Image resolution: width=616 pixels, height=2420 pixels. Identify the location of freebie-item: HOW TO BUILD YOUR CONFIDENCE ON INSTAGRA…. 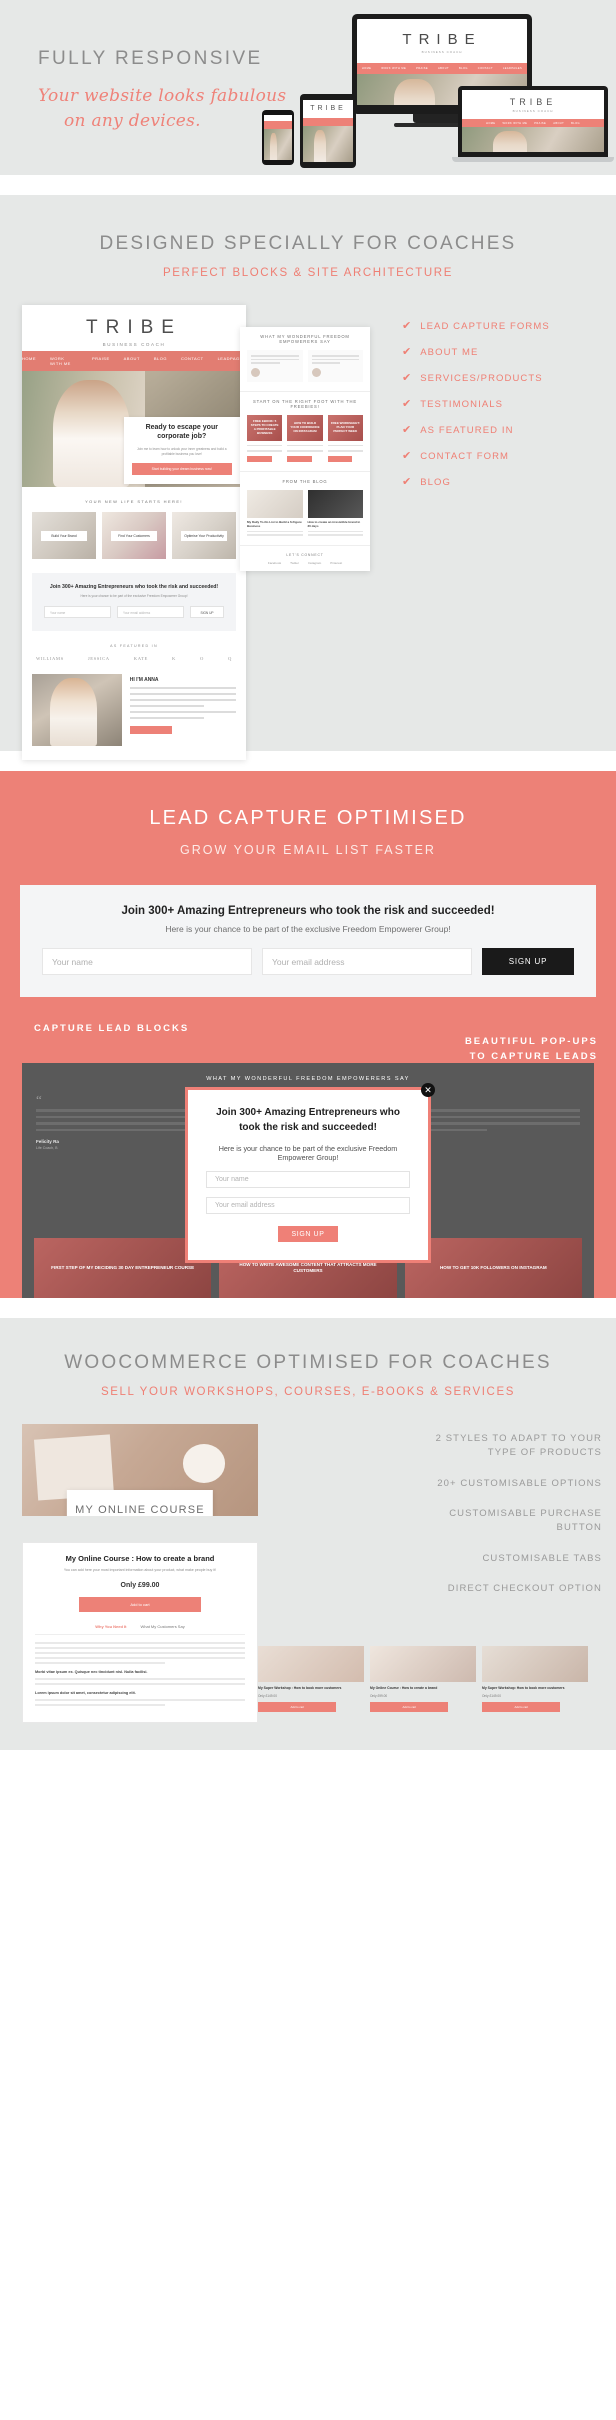
(305, 438).